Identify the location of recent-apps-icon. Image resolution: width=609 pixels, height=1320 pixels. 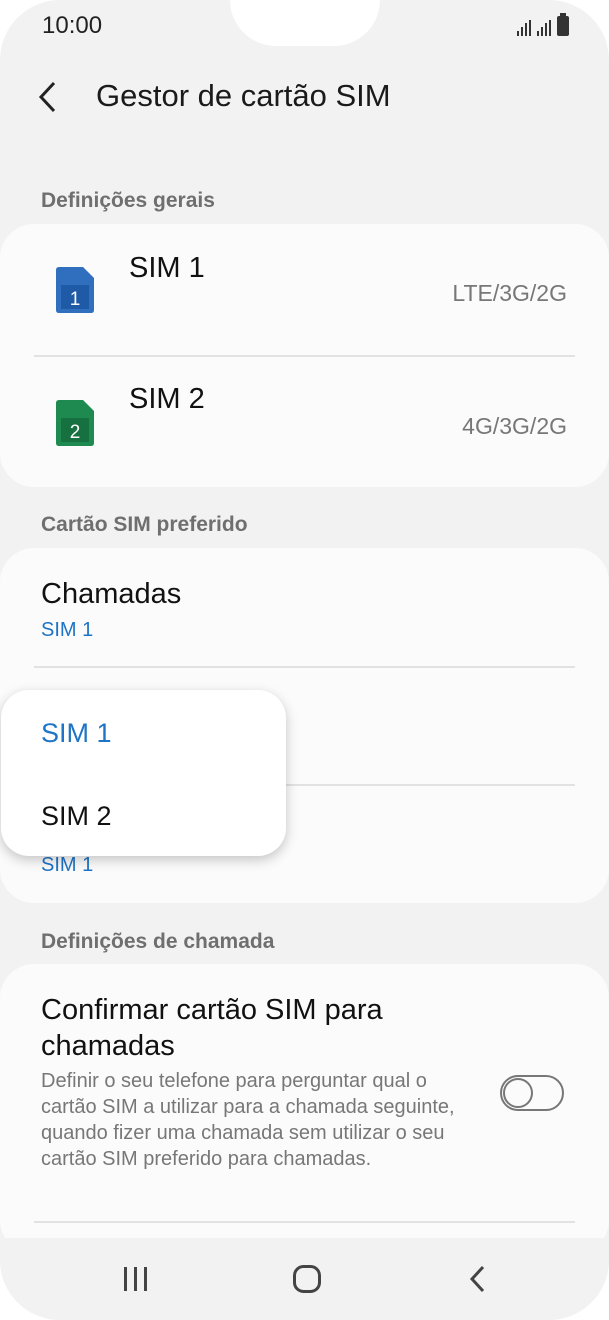
(135, 1279).